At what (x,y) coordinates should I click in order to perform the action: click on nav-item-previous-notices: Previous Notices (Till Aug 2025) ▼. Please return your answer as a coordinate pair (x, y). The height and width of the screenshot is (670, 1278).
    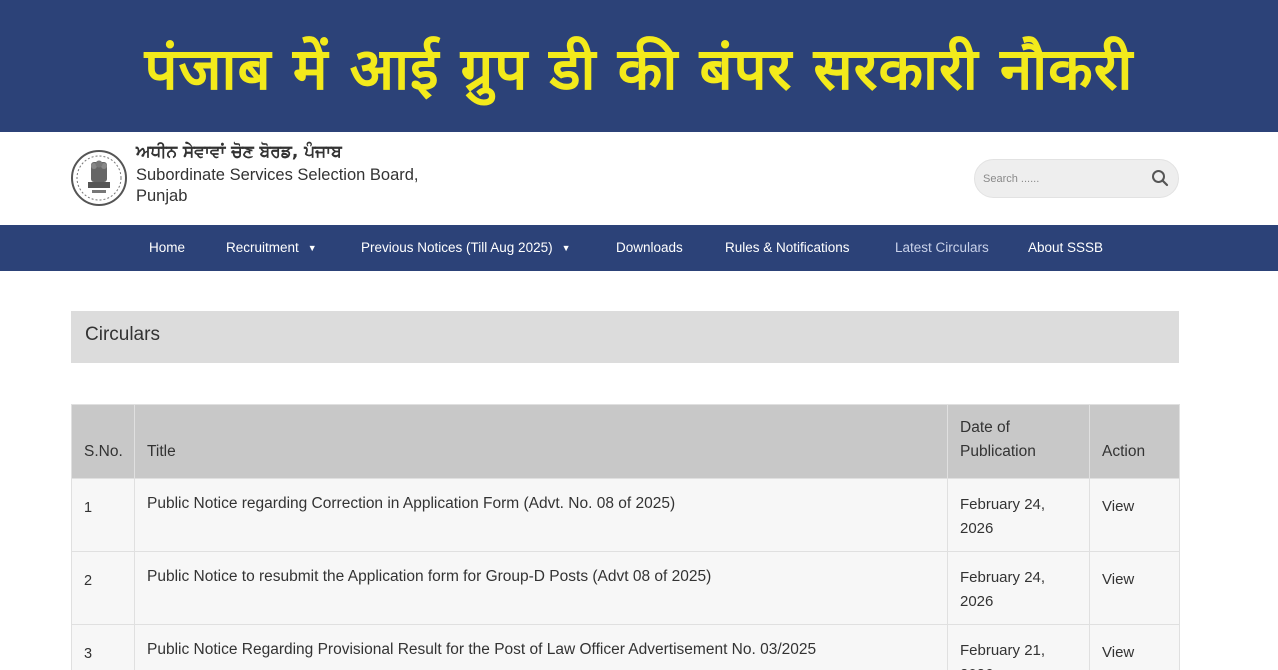
    Looking at the image, I should click on (466, 248).